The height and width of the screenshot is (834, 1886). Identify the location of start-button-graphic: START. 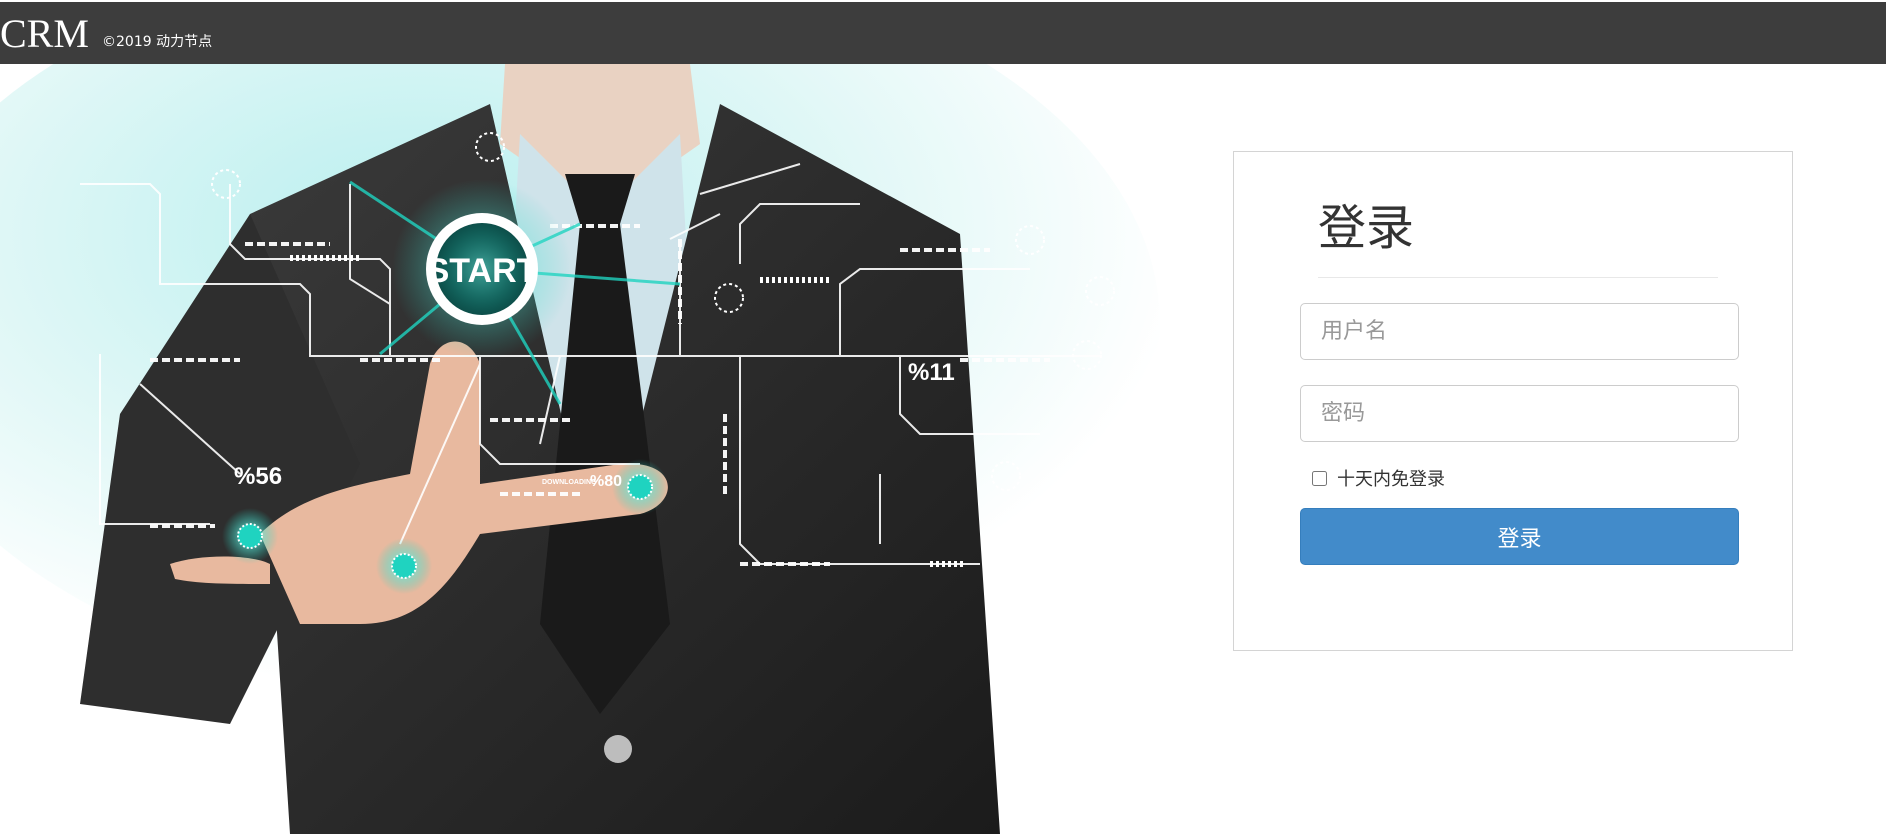
(482, 269).